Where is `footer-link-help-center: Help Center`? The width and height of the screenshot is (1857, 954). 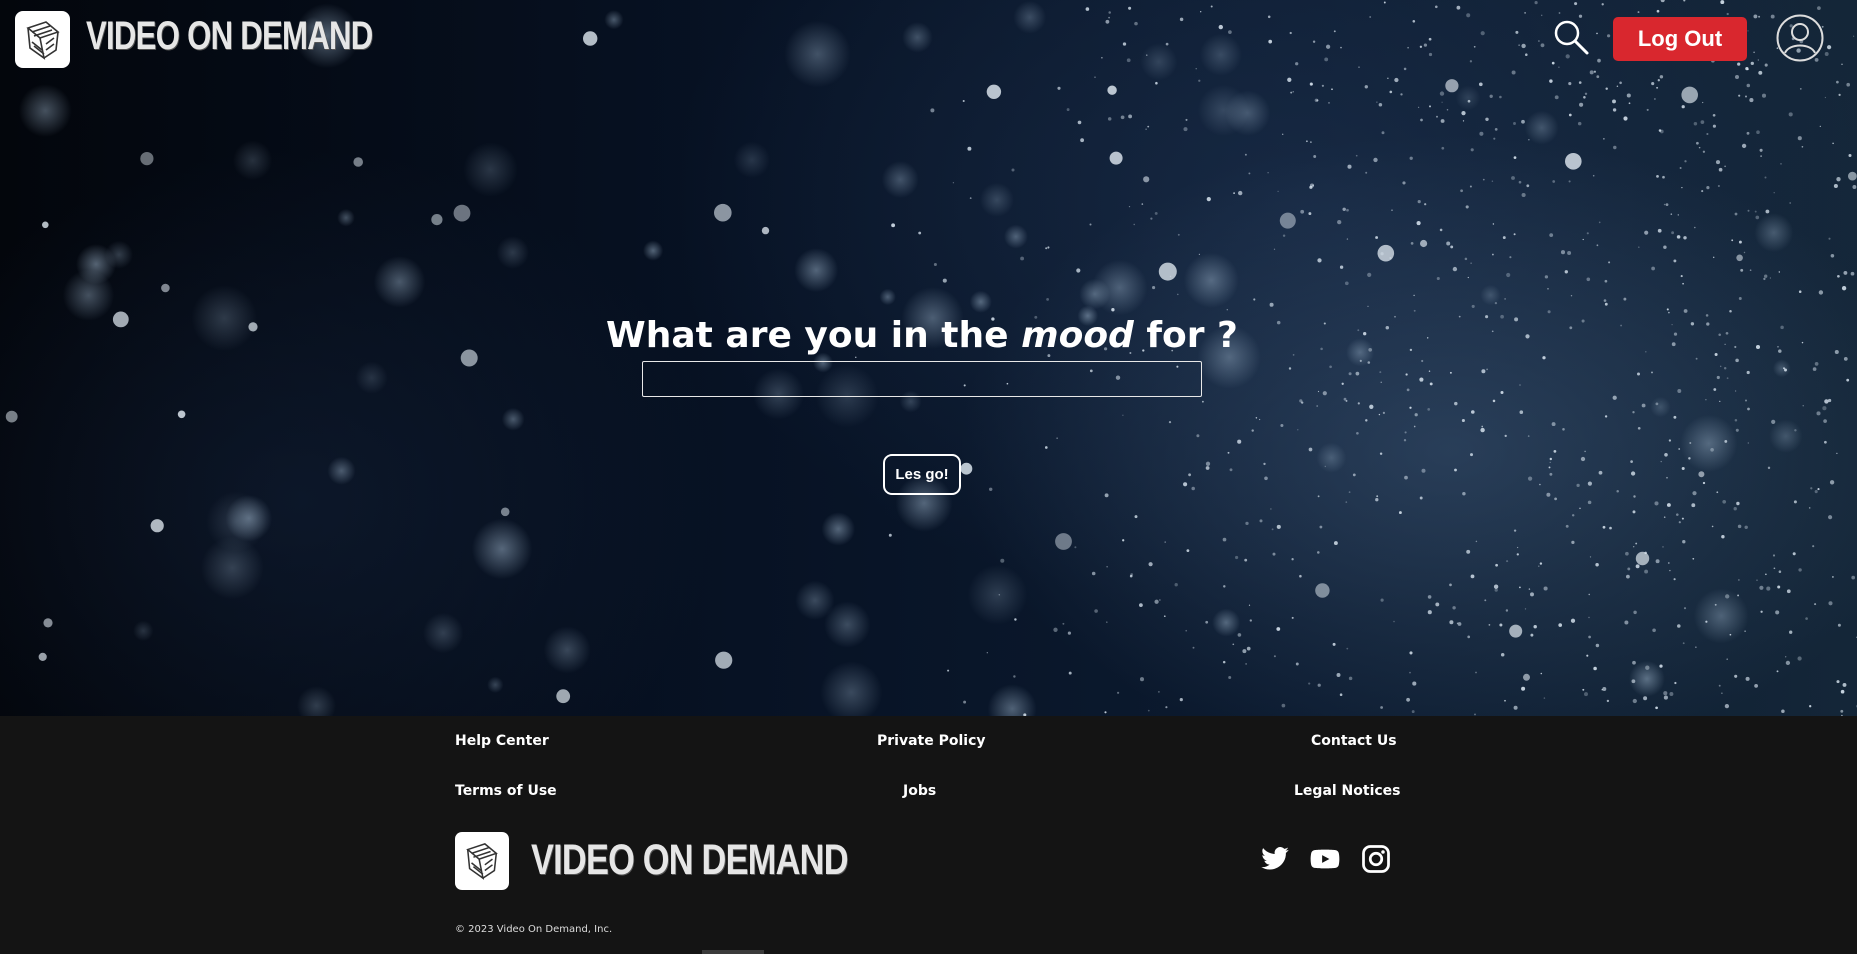
footer-link-help-center: Help Center is located at coordinates (502, 741).